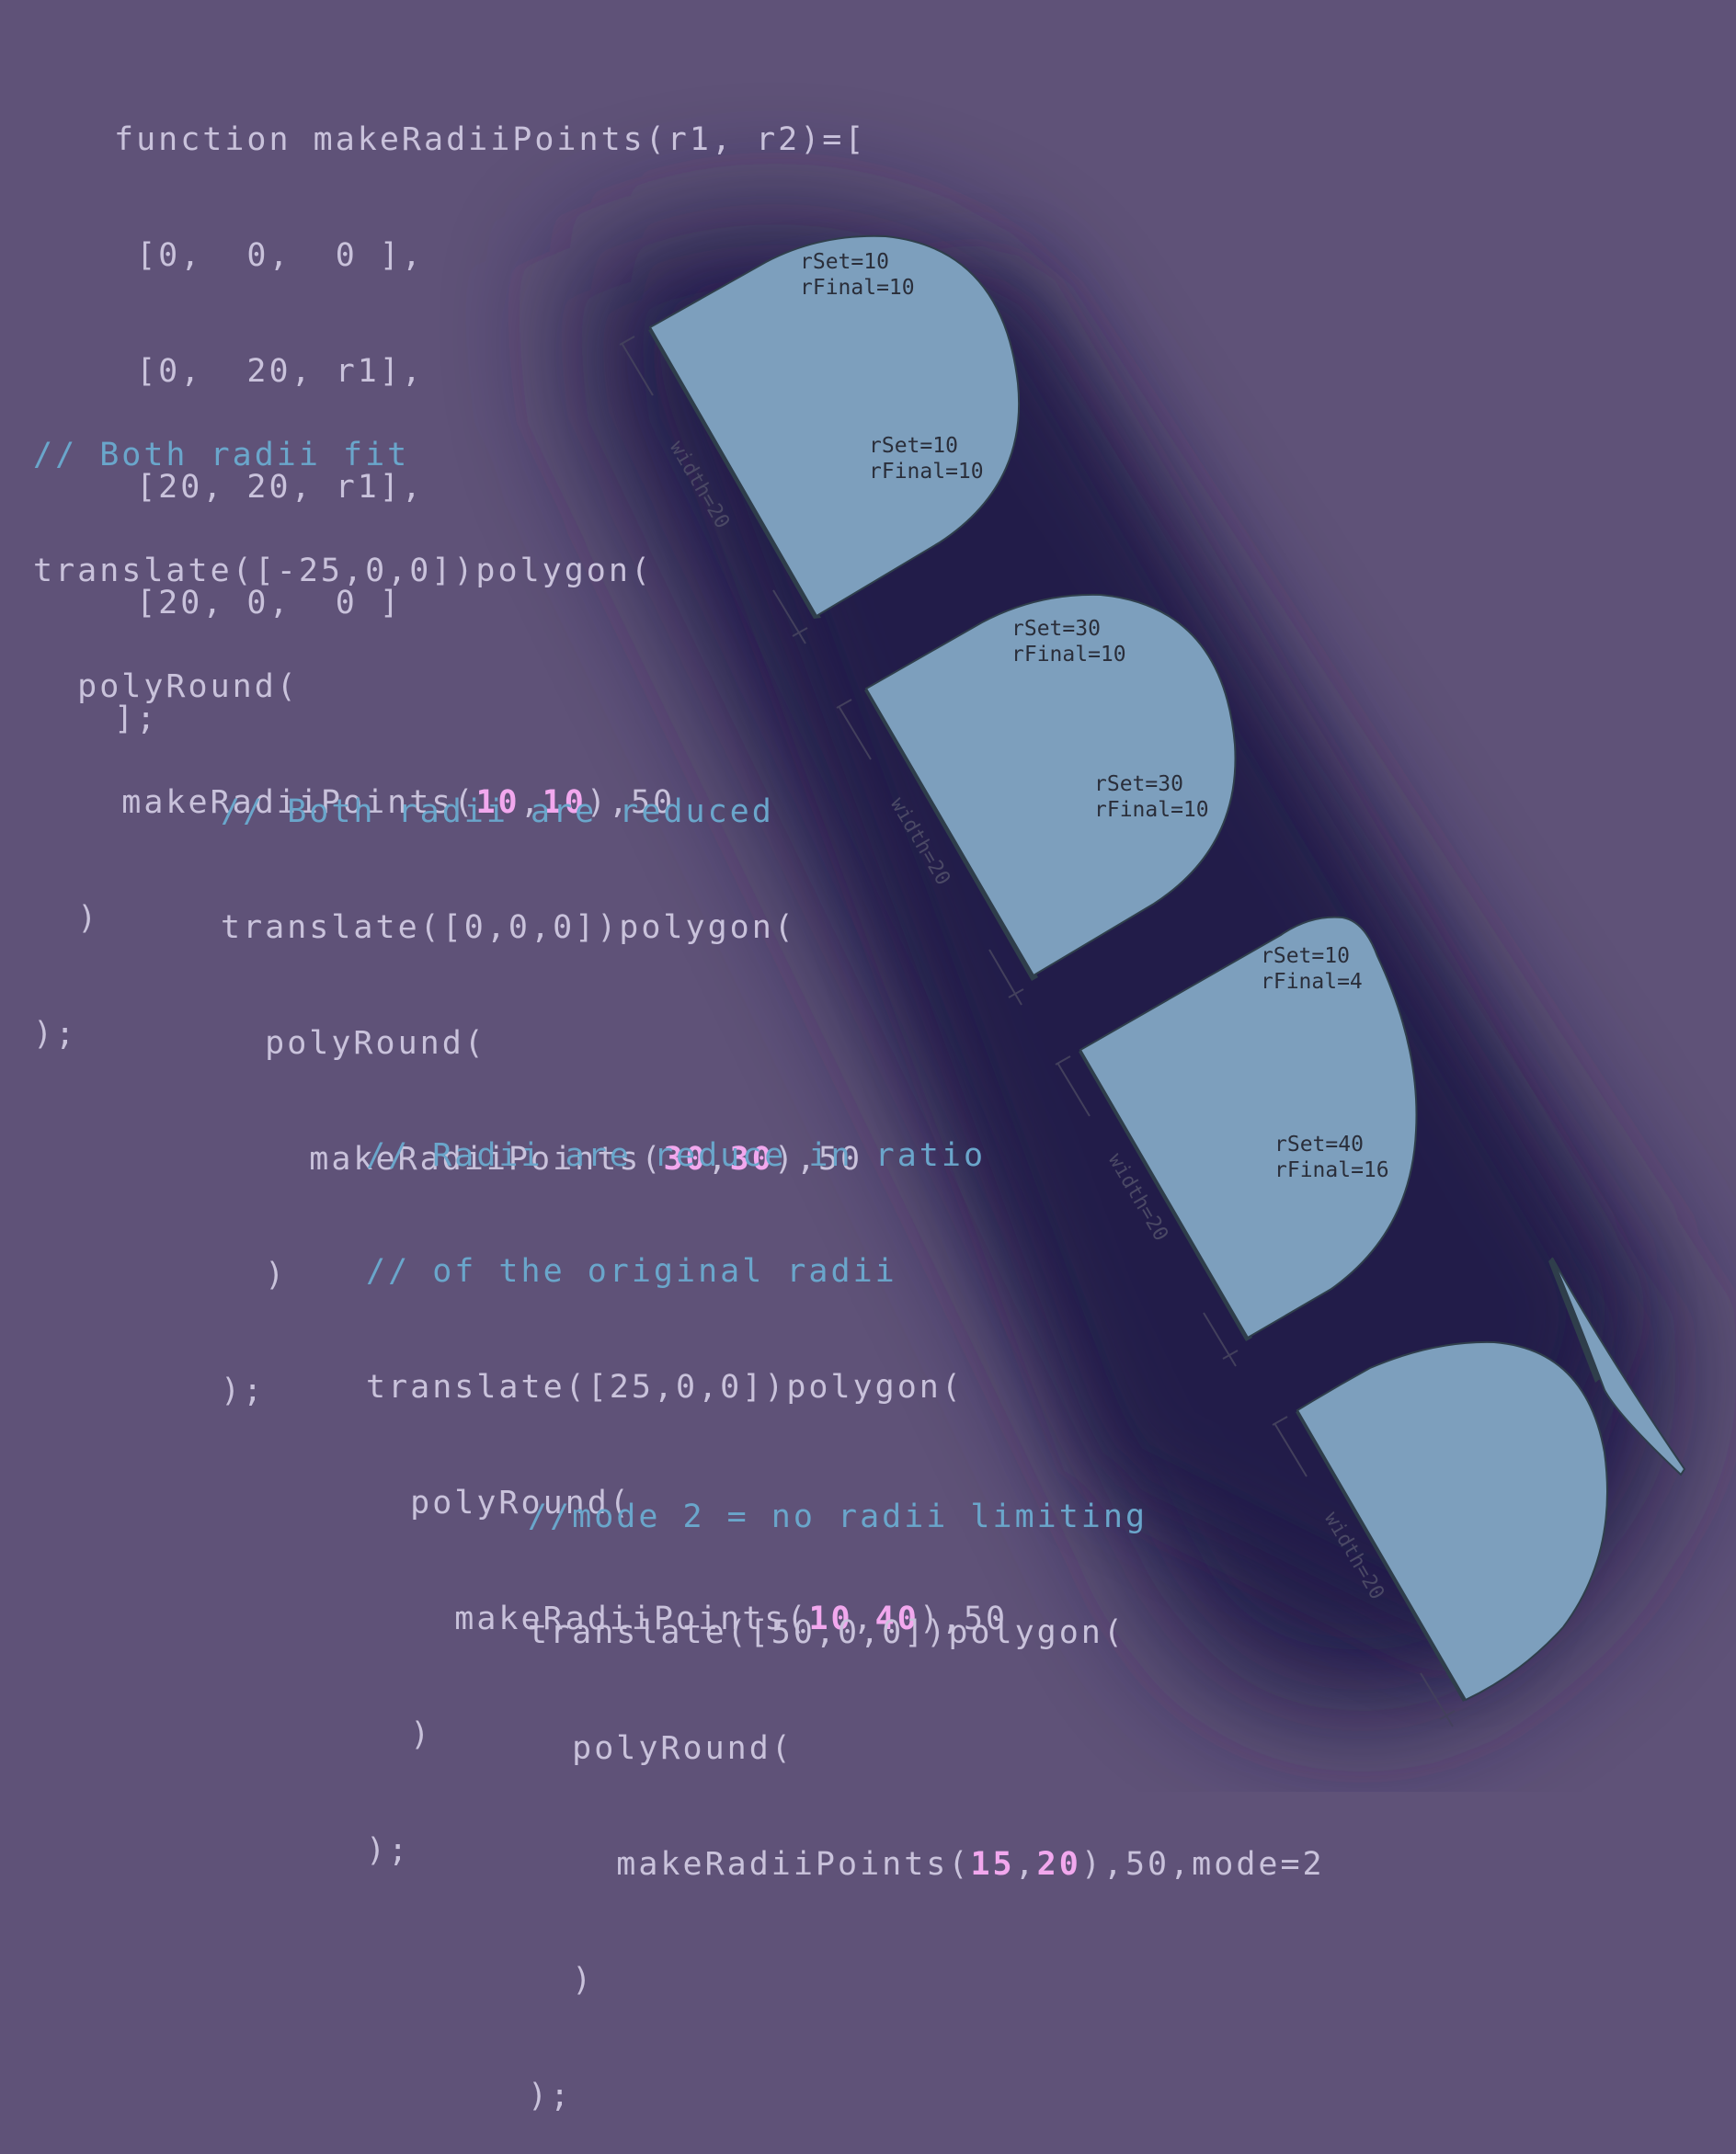 The height and width of the screenshot is (2154, 1736). I want to click on code-comment: // Radii are reduce in ratio, so click(676, 1155).